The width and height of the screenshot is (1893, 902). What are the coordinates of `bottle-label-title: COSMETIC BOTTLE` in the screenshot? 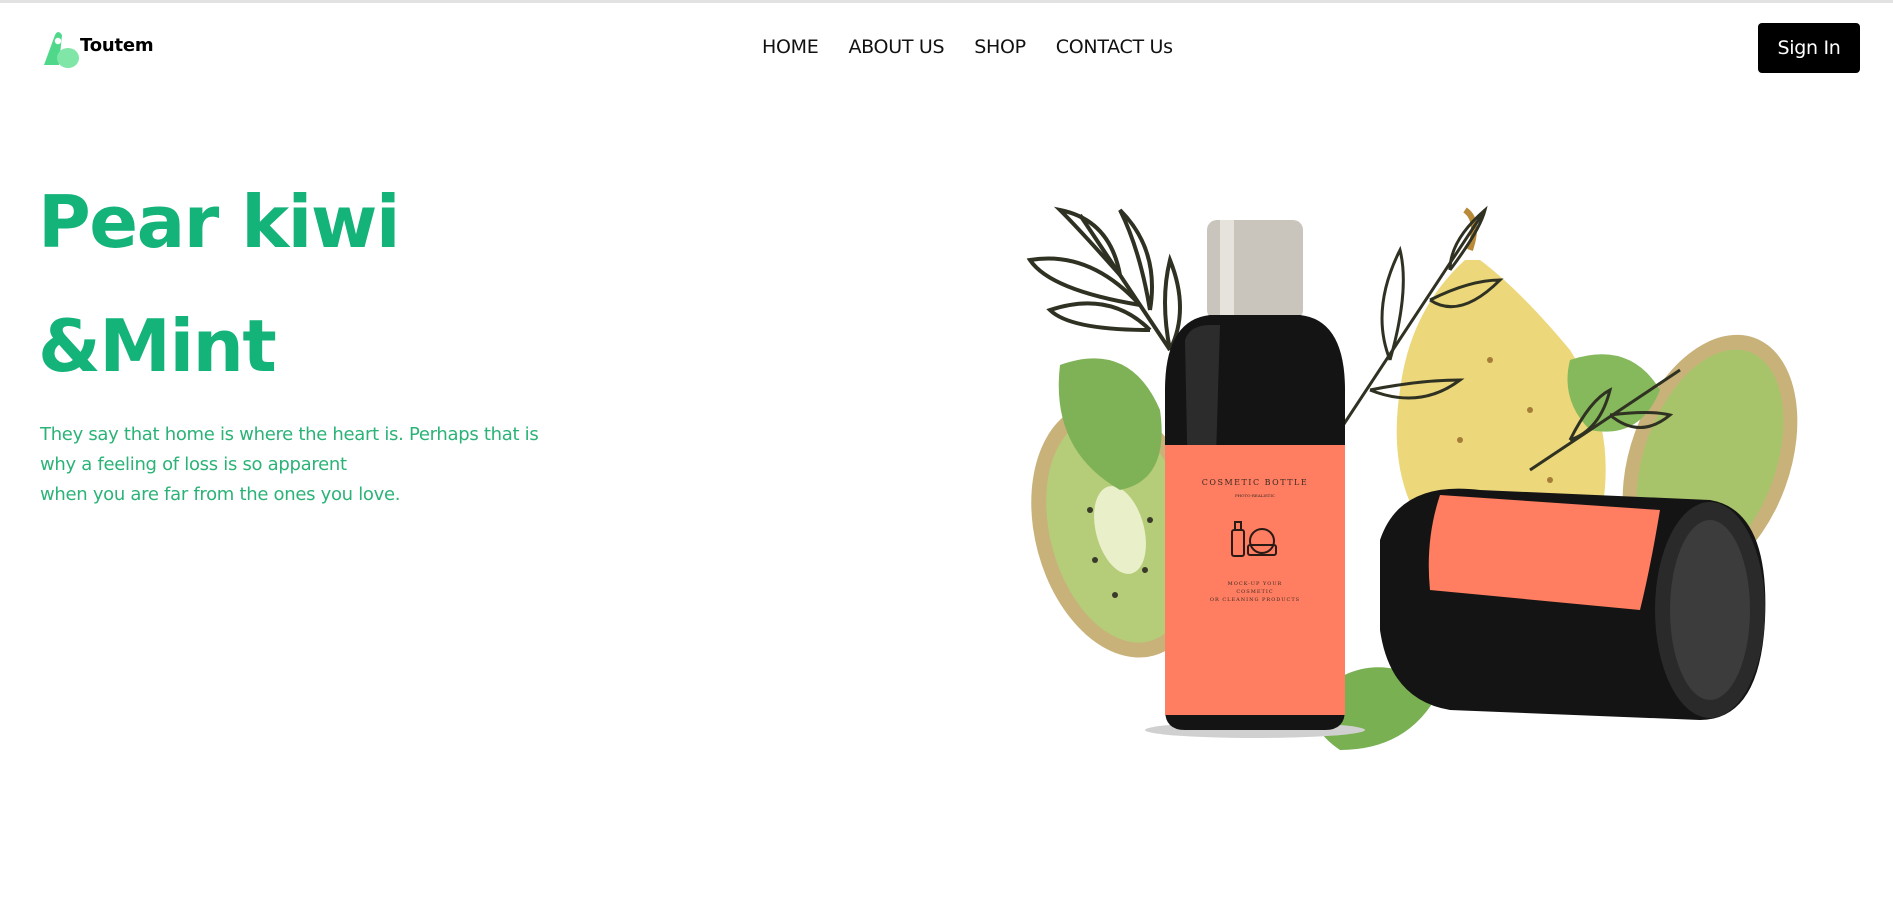 It's located at (1255, 482).